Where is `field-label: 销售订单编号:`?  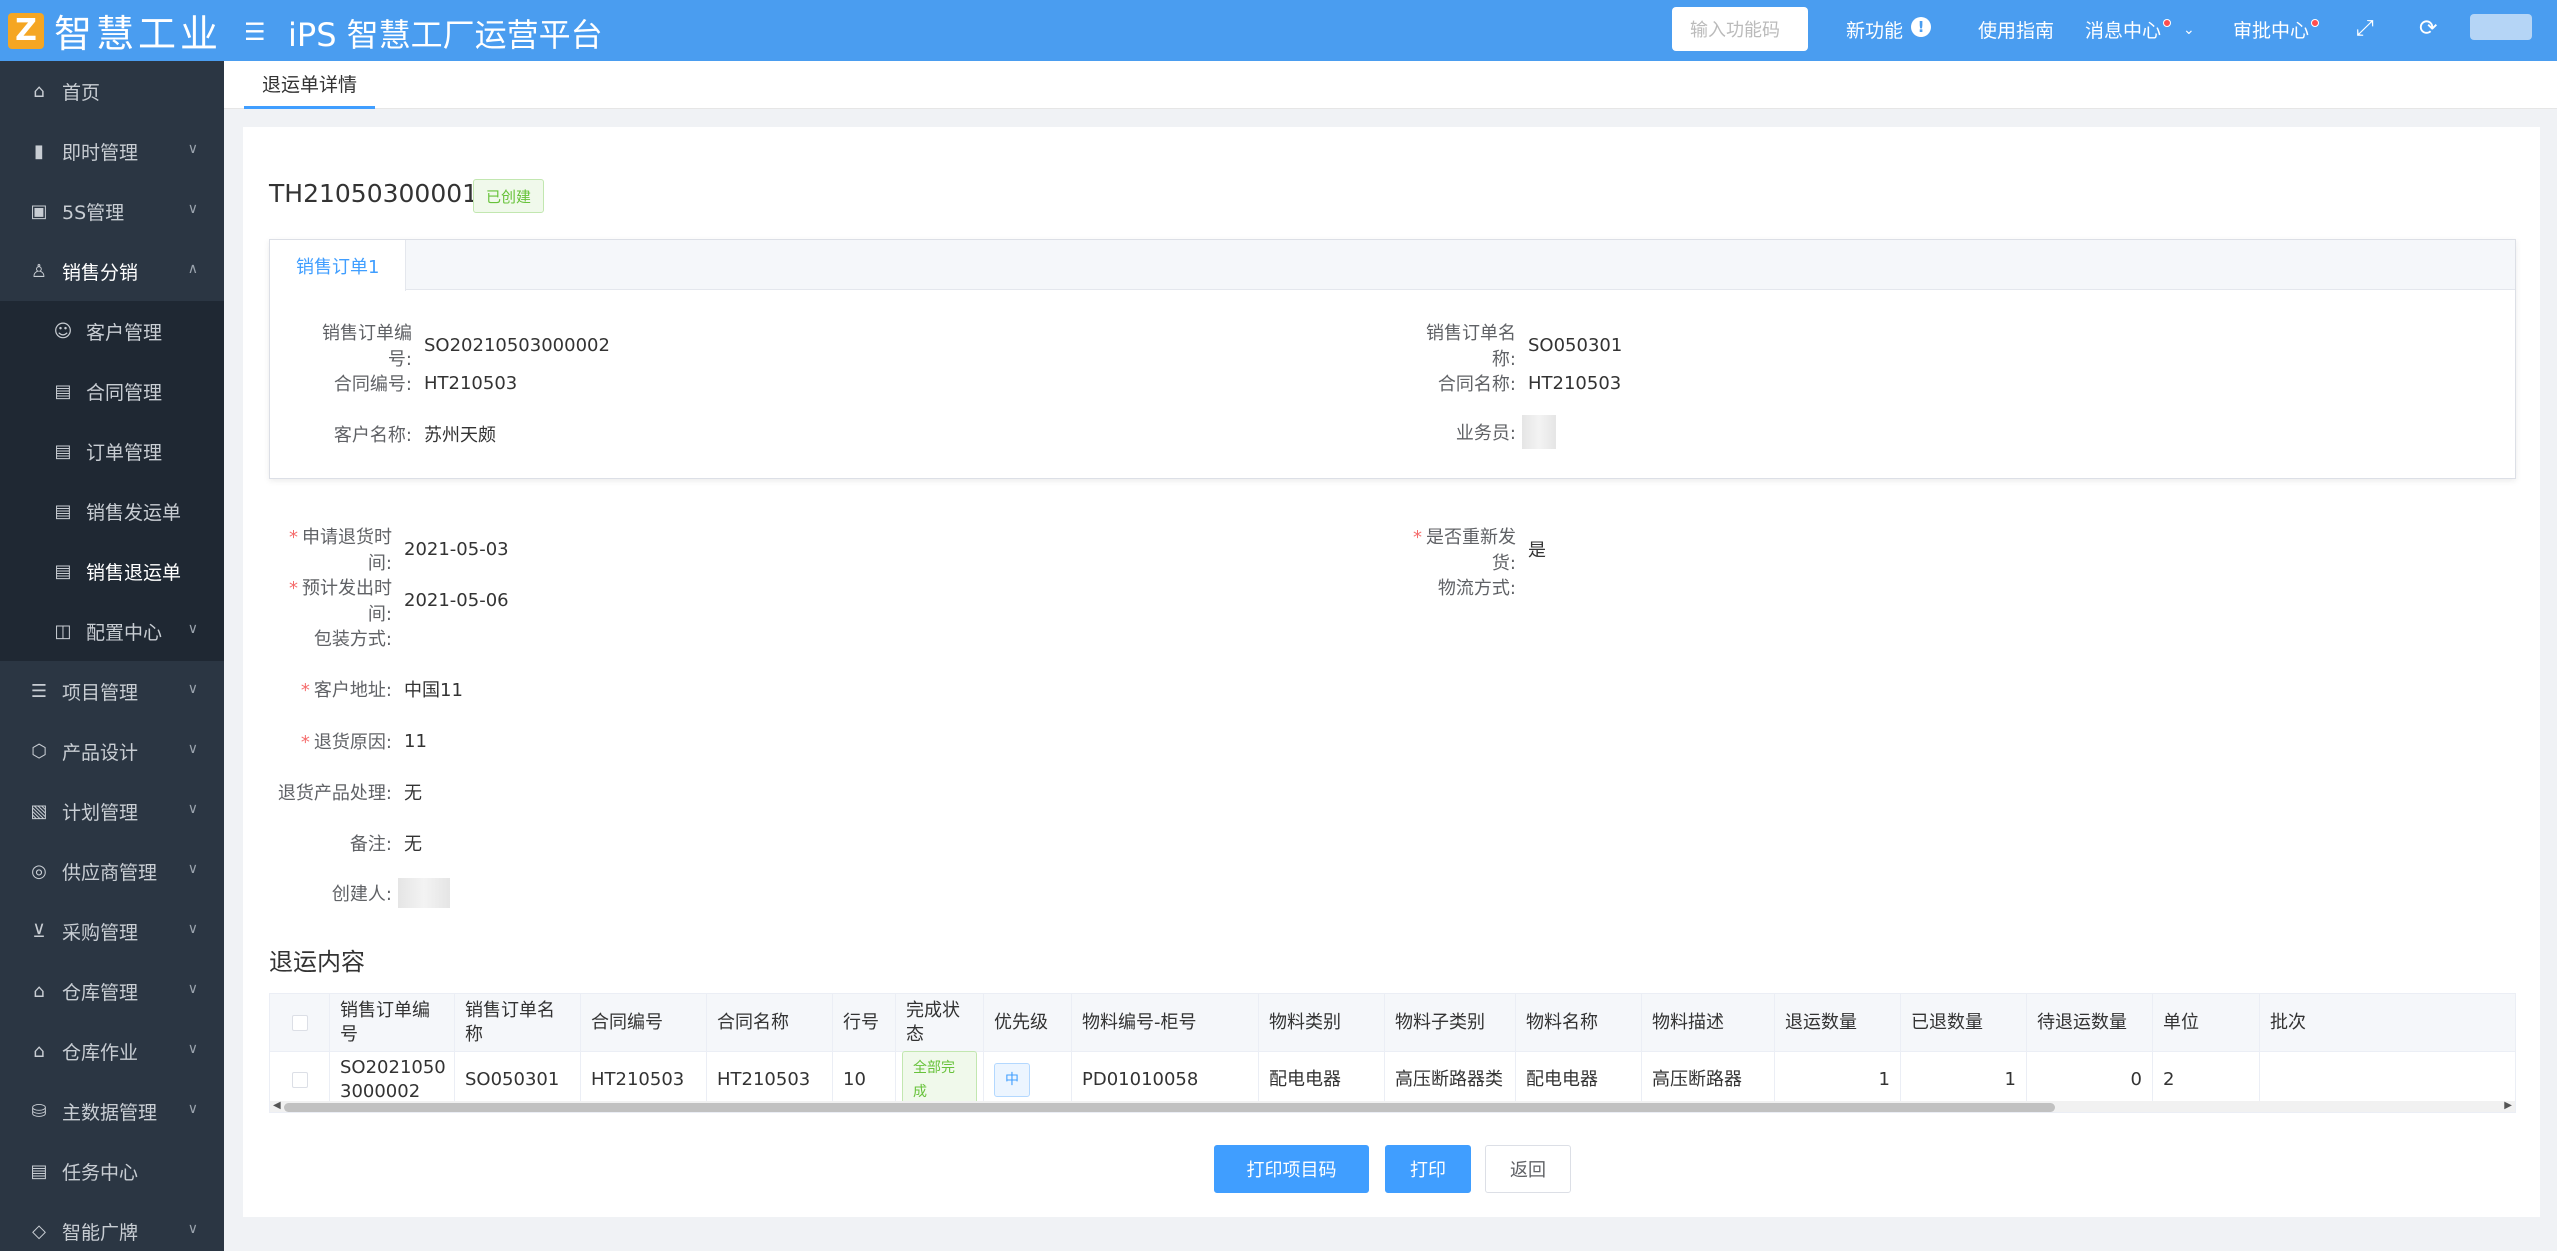
field-label: 销售订单编号: is located at coordinates (367, 346).